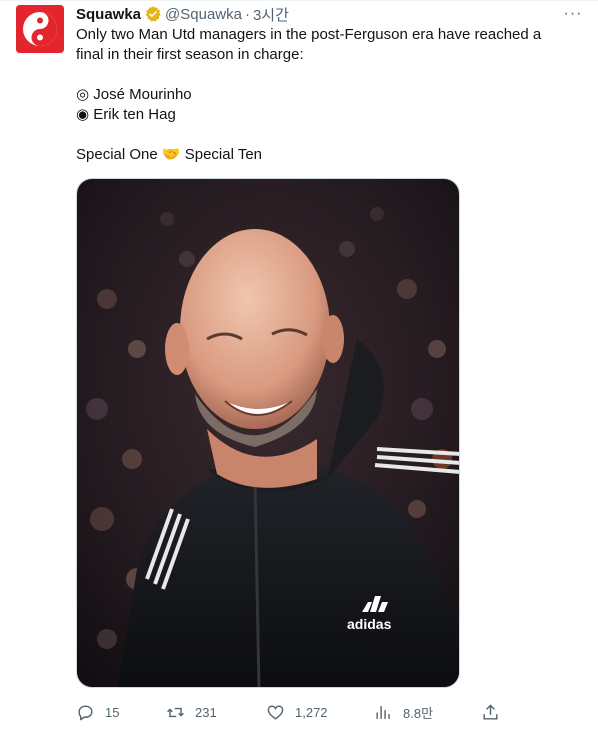  What do you see at coordinates (369, 624) in the screenshot?
I see `svg-text: adidas` at bounding box center [369, 624].